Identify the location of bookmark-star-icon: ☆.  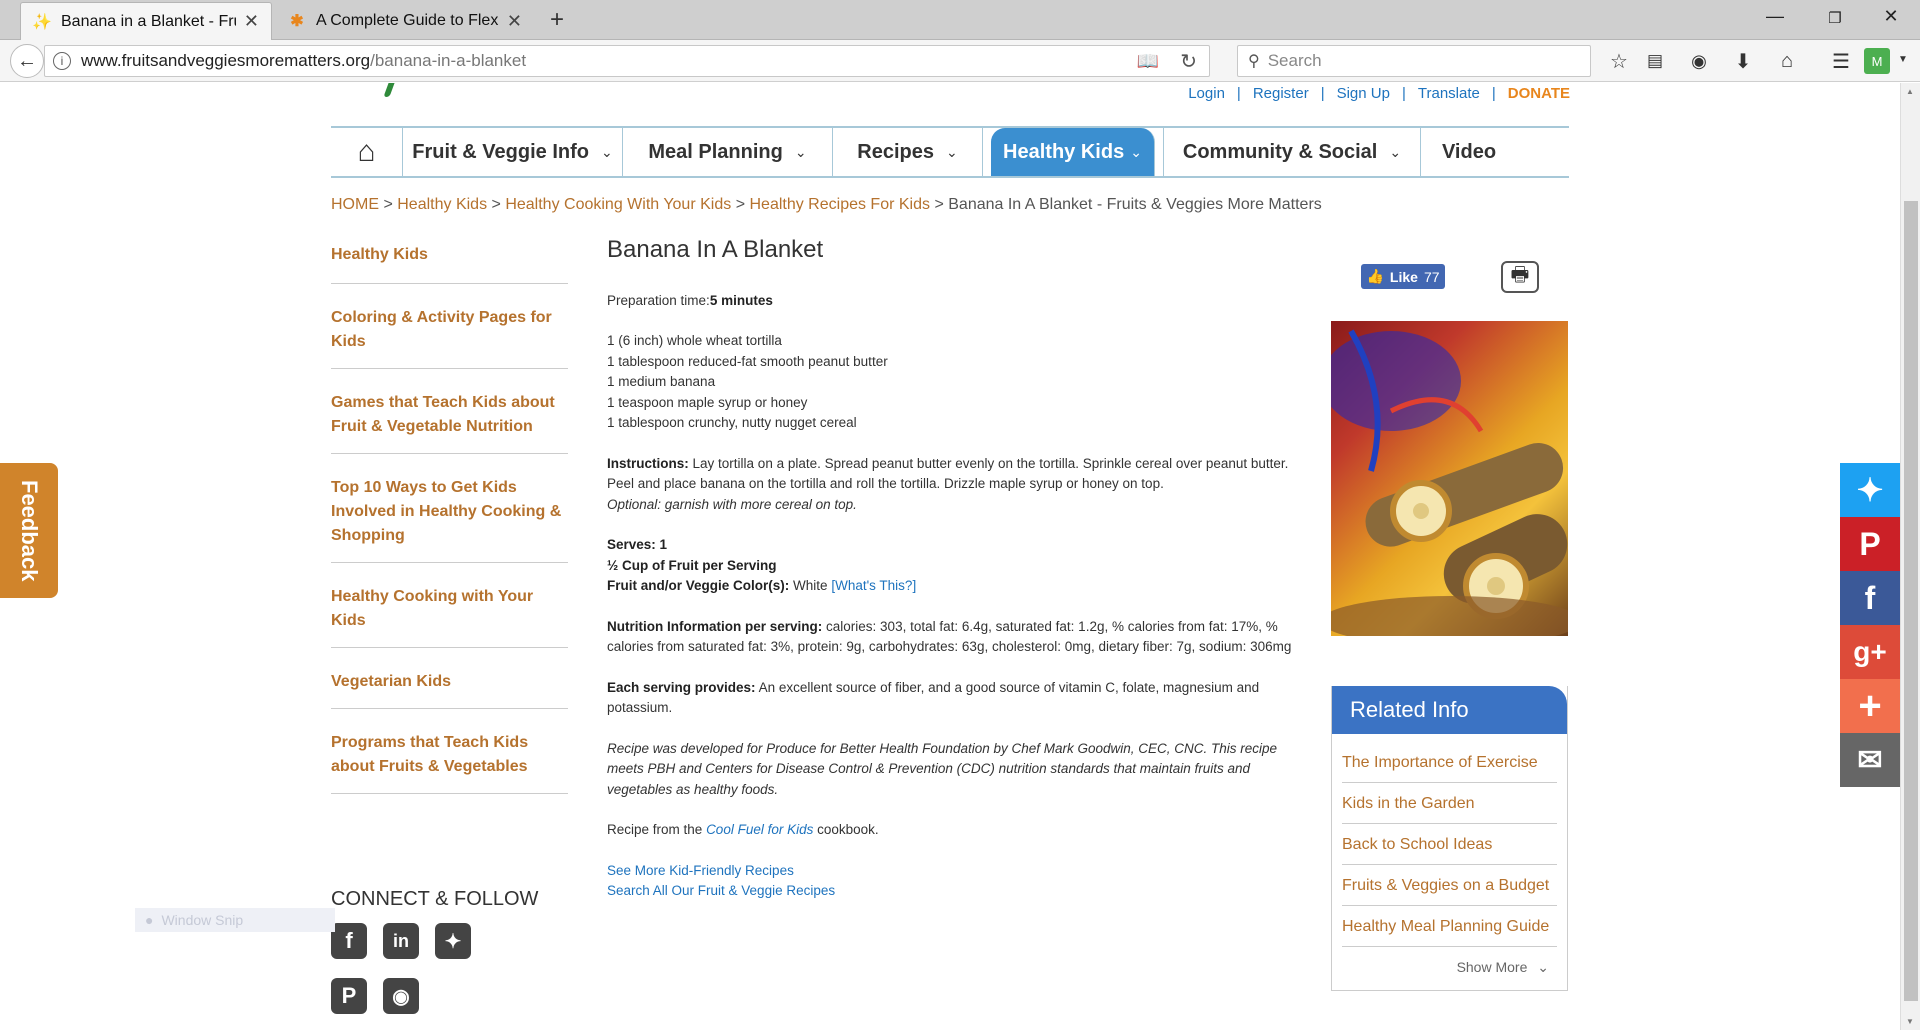
(1619, 61).